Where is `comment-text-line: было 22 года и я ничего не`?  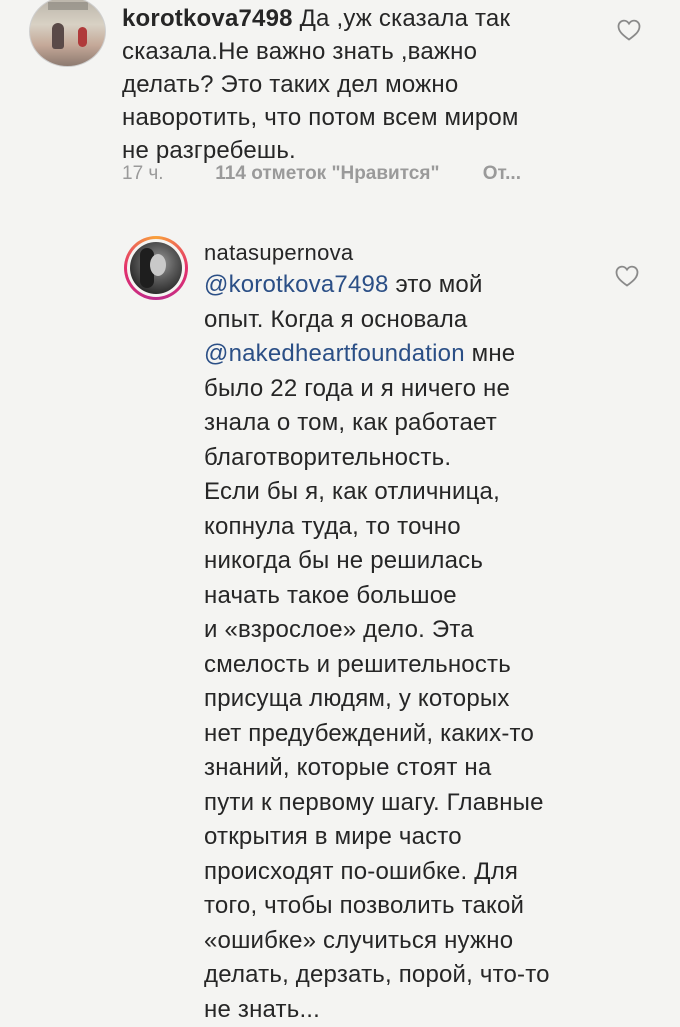
comment-text-line: было 22 года и я ничего не is located at coordinates (404, 389).